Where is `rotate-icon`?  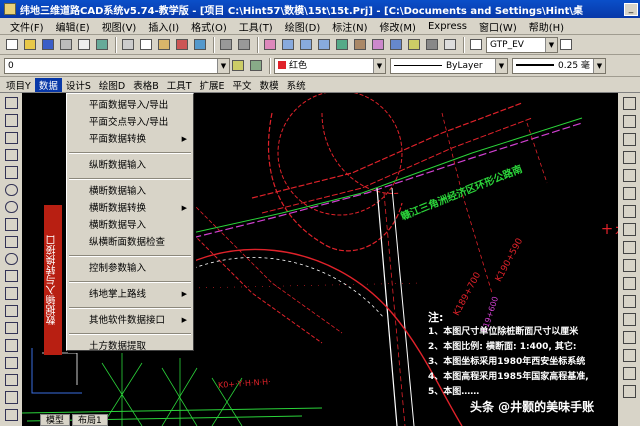
rotate-icon is located at coordinates (629, 211).